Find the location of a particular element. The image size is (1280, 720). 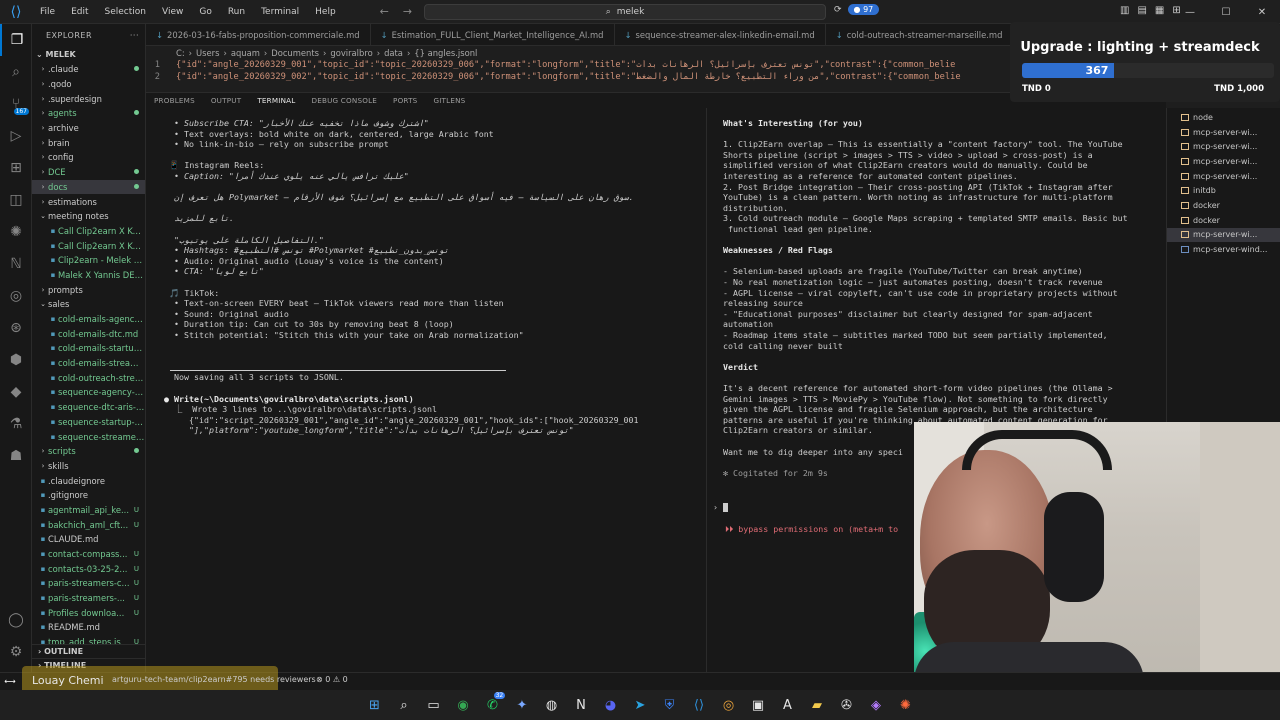

search-view-icon: ⌕ is located at coordinates (16, 72).